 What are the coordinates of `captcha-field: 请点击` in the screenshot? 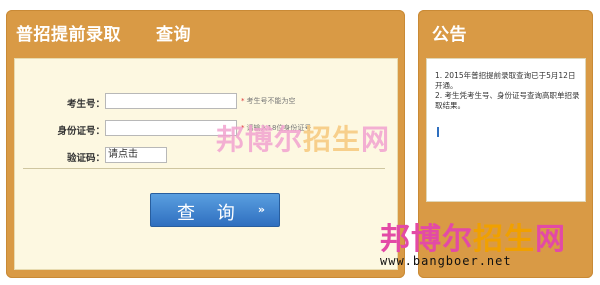 It's located at (136, 155).